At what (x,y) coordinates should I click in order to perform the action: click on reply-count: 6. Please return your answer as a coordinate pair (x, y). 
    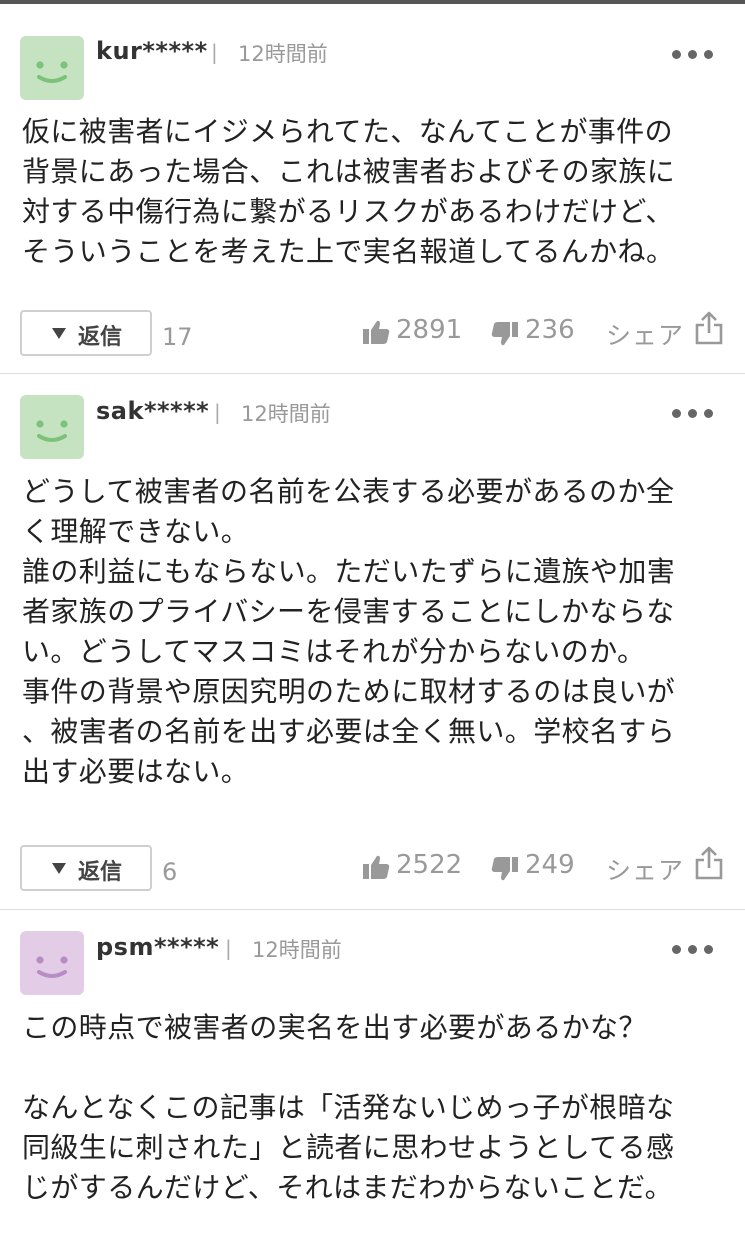
    Looking at the image, I should click on (170, 872).